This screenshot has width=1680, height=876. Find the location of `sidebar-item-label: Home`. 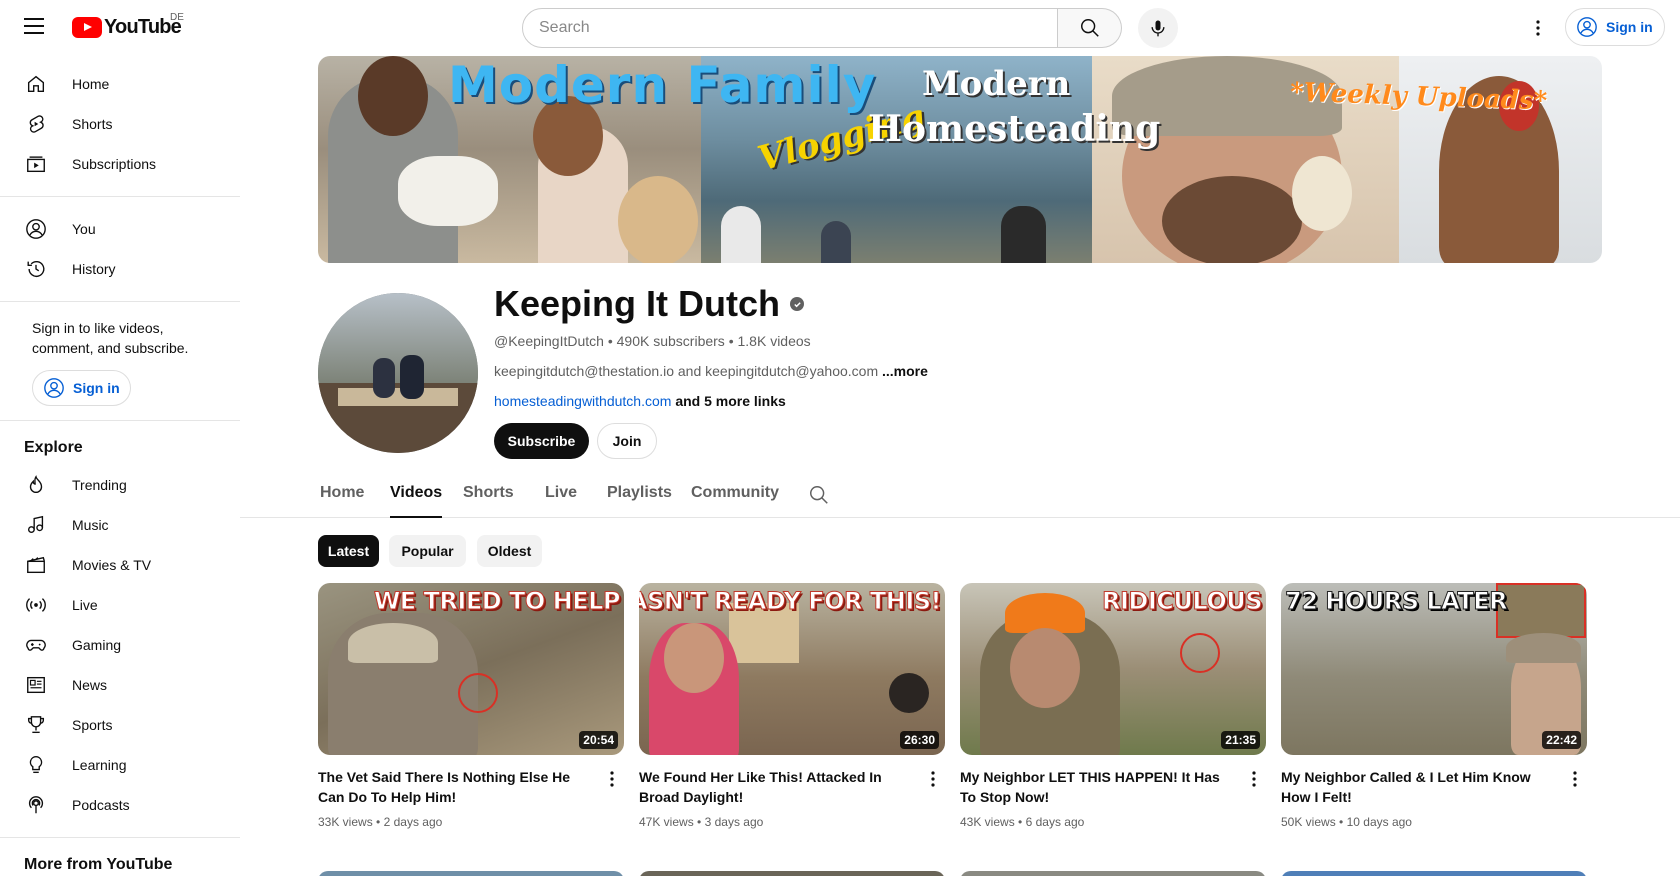

sidebar-item-label: Home is located at coordinates (91, 84).